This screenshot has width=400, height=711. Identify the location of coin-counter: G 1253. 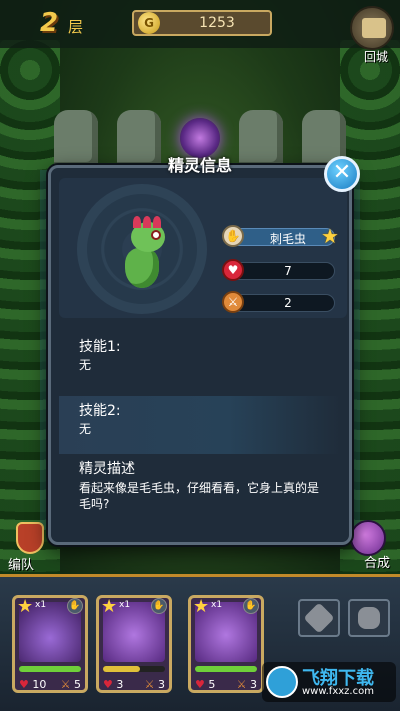
(202, 23).